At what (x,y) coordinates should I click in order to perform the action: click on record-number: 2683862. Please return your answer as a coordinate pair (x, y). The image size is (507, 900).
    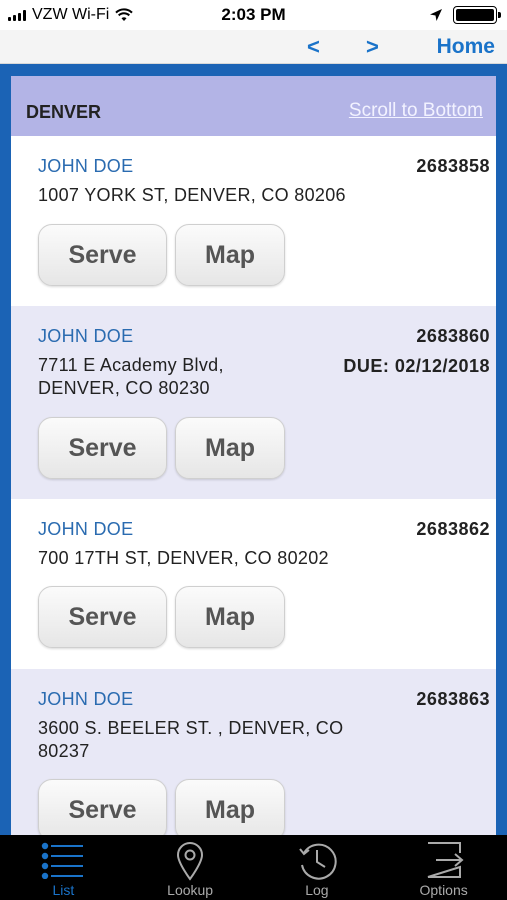
    Looking at the image, I should click on (453, 529).